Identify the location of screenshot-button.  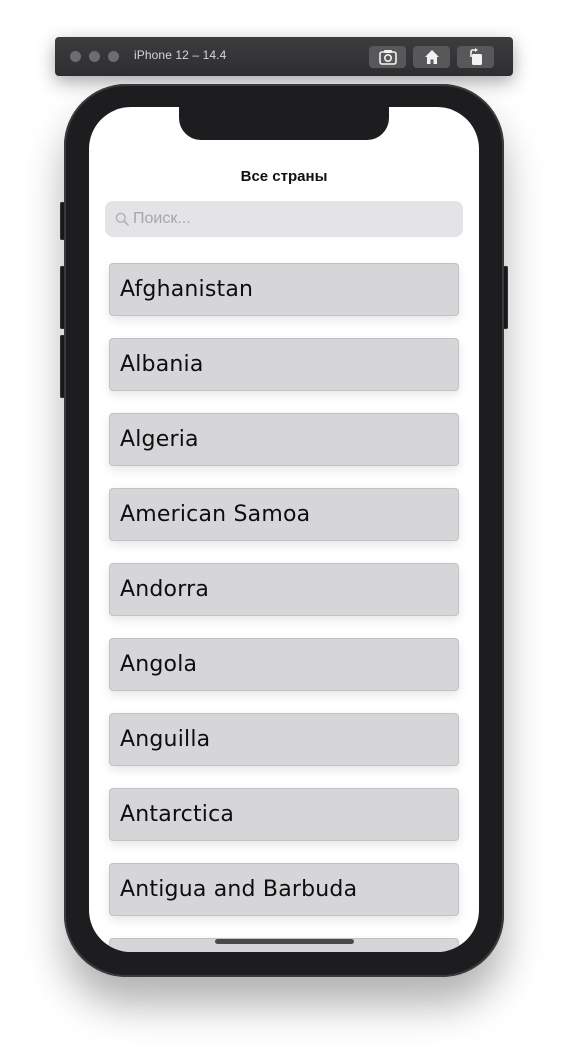
(387, 57).